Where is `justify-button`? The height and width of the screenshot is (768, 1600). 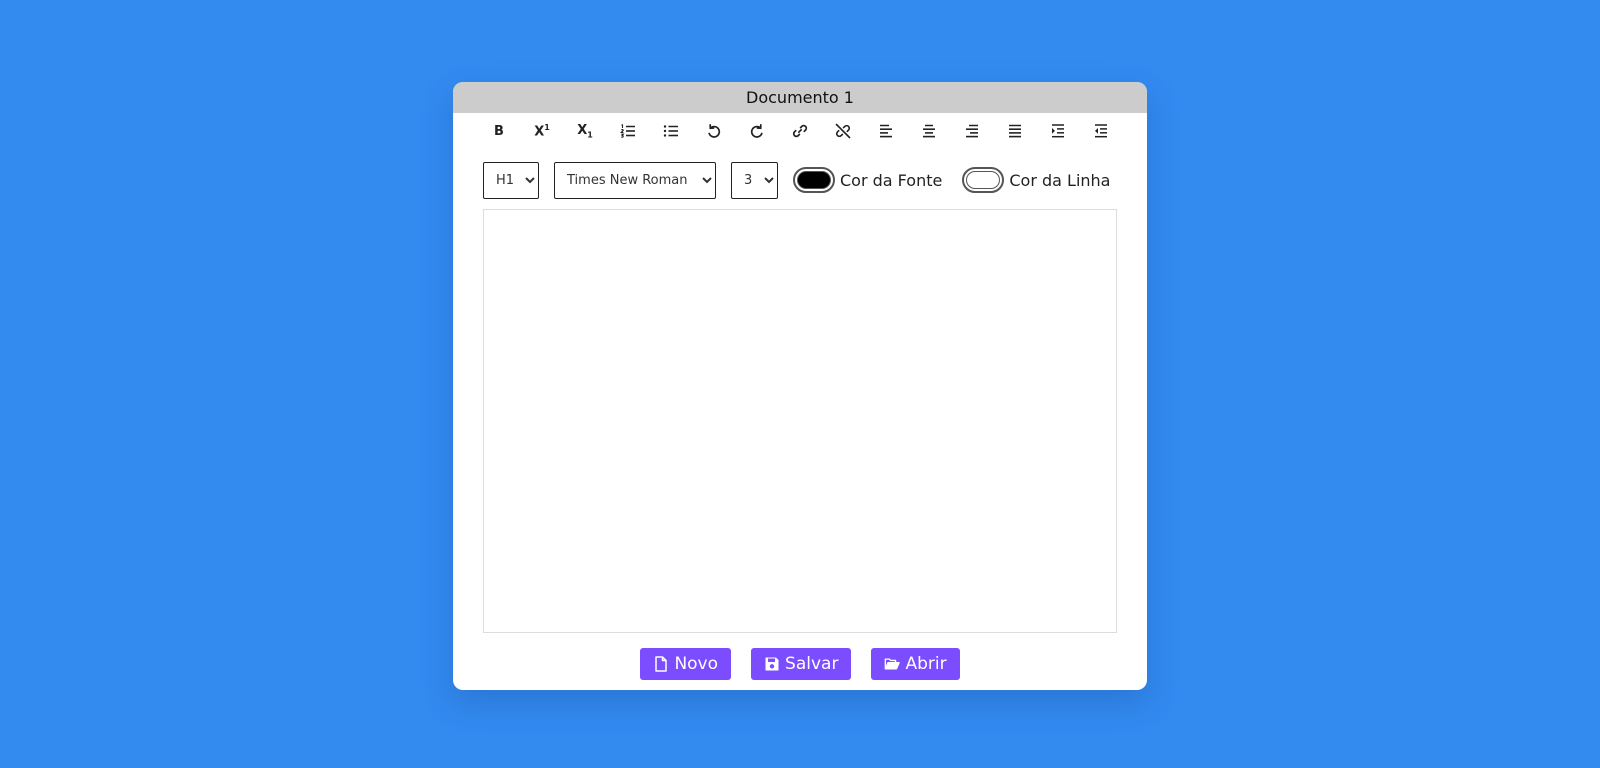
justify-button is located at coordinates (1015, 131).